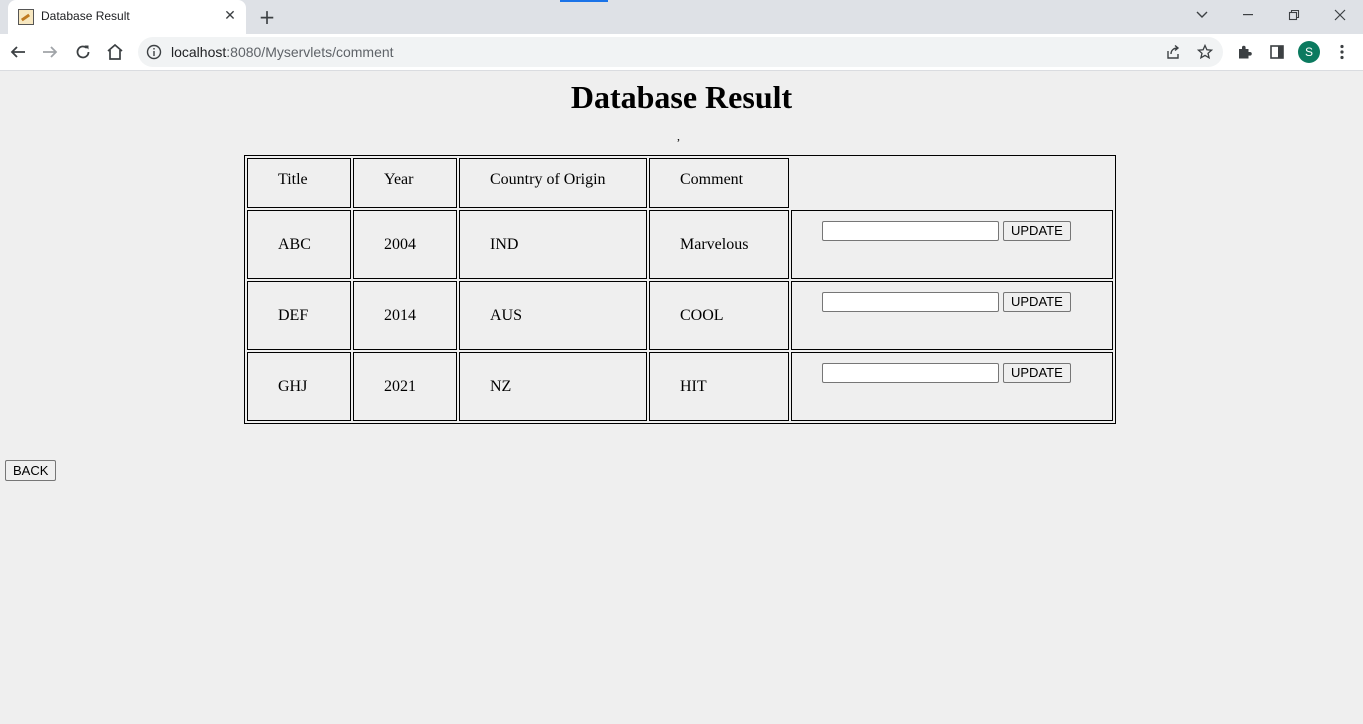 This screenshot has height=724, width=1363. What do you see at coordinates (681, 97) in the screenshot?
I see `page-title: Database Result` at bounding box center [681, 97].